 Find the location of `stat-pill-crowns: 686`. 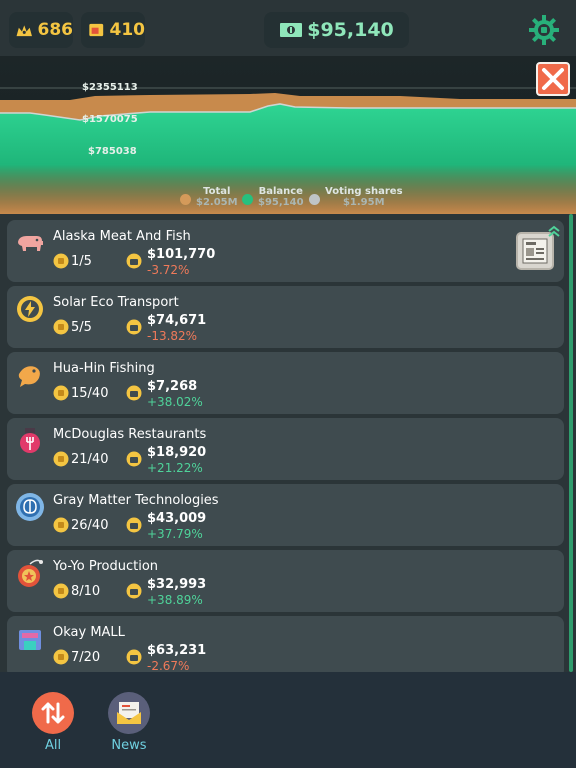

stat-pill-crowns: 686 is located at coordinates (41, 30).